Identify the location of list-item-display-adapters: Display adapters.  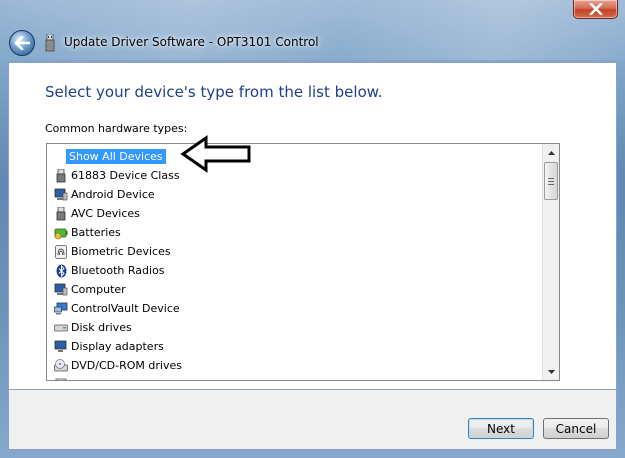
(294, 346).